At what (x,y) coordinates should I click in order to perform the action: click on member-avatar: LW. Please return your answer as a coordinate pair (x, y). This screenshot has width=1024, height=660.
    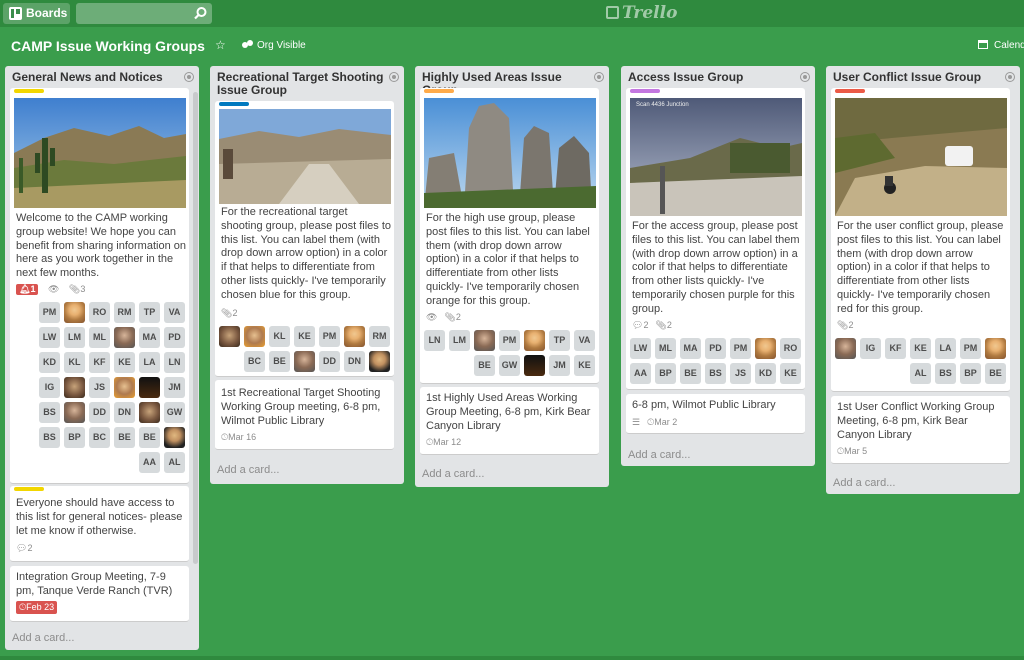
    Looking at the image, I should click on (49, 337).